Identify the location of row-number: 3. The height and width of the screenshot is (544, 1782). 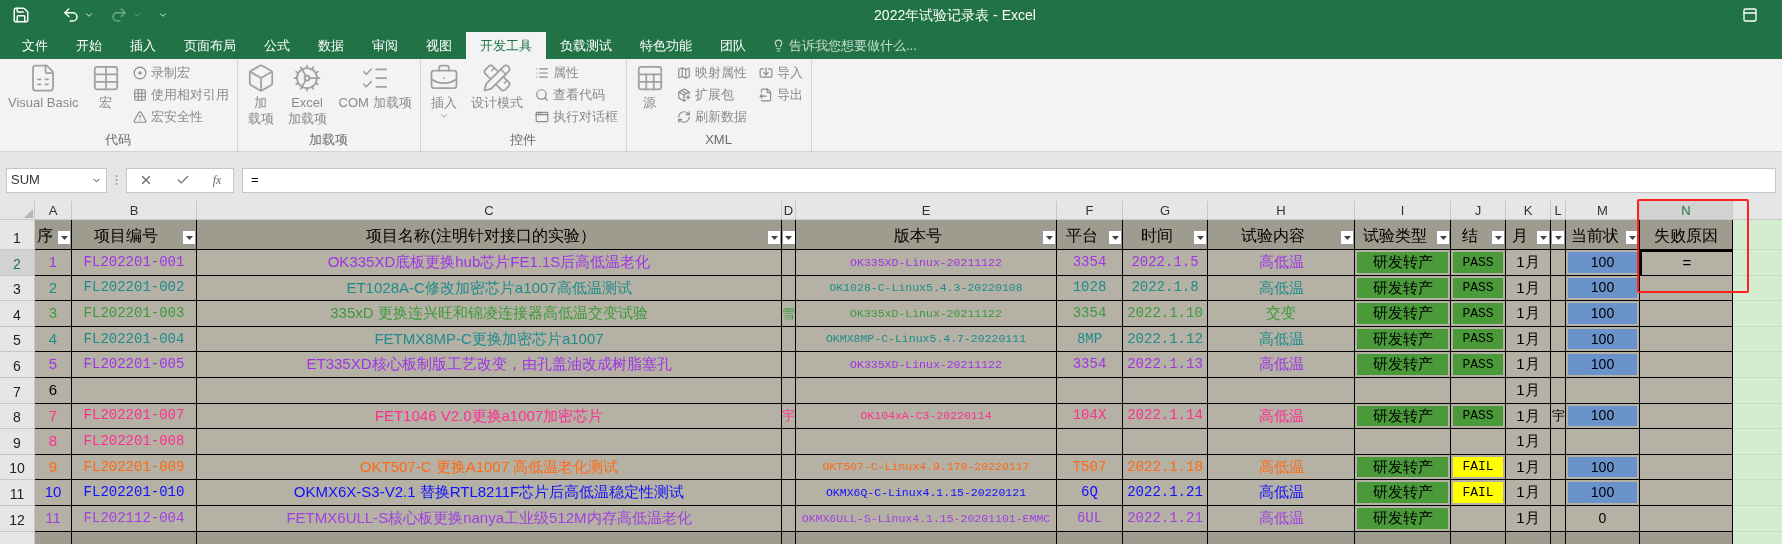
(17, 288).